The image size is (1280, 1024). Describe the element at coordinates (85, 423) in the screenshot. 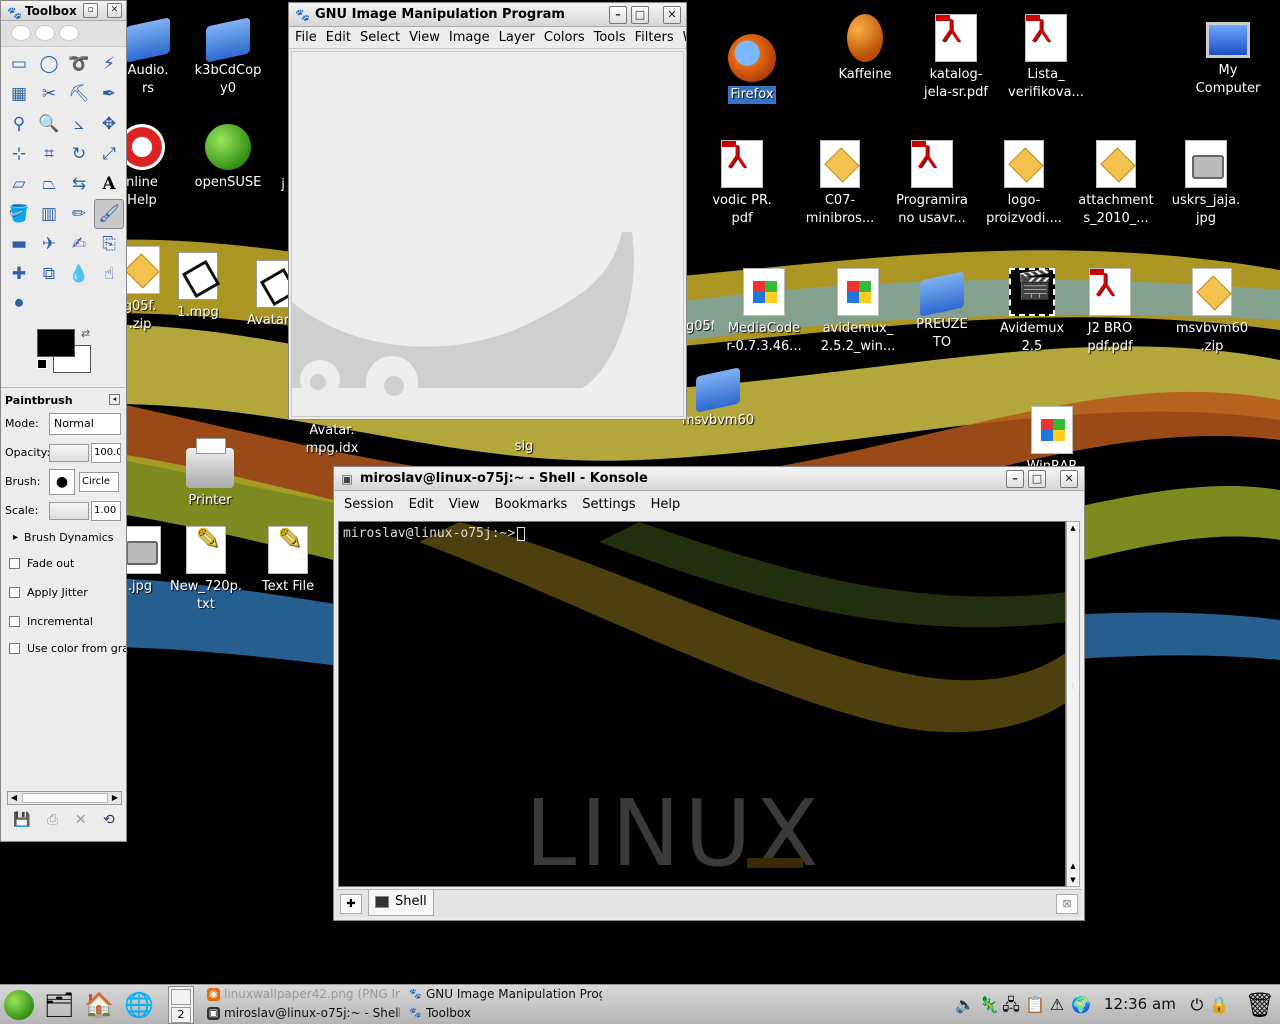

I see `mode-select: Normal` at that location.